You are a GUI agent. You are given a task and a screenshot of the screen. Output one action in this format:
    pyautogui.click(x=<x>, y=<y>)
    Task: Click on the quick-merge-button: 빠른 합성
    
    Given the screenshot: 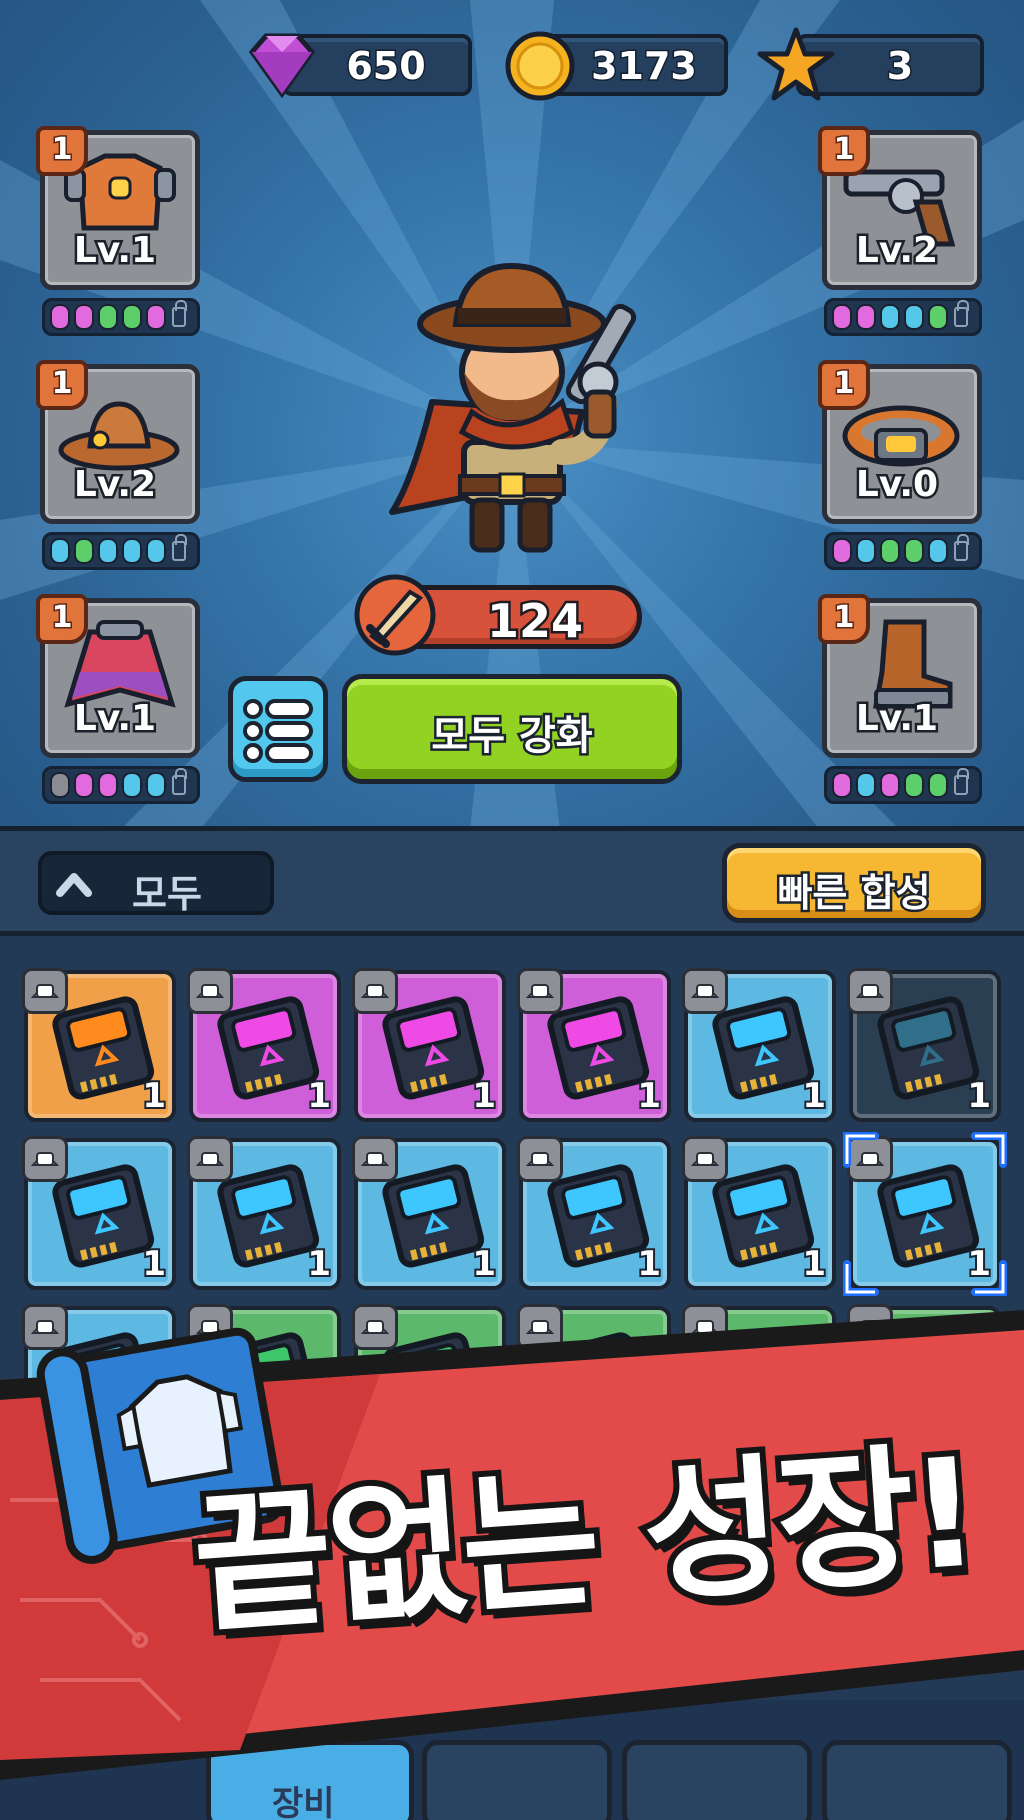 What is the action you would take?
    pyautogui.click(x=854, y=883)
    